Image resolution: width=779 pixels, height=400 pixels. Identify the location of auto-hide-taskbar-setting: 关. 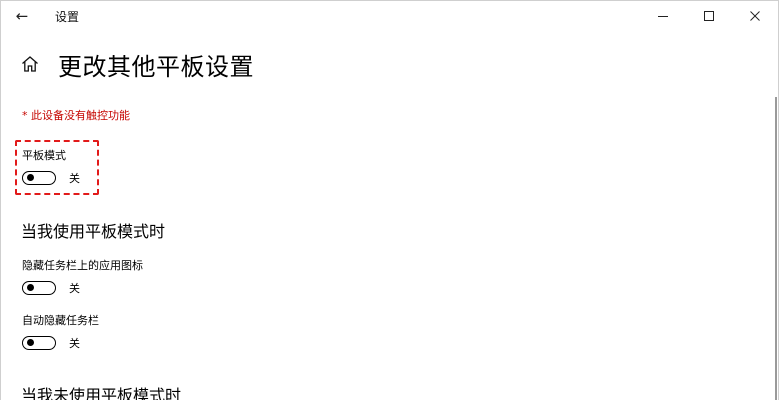
(51, 343).